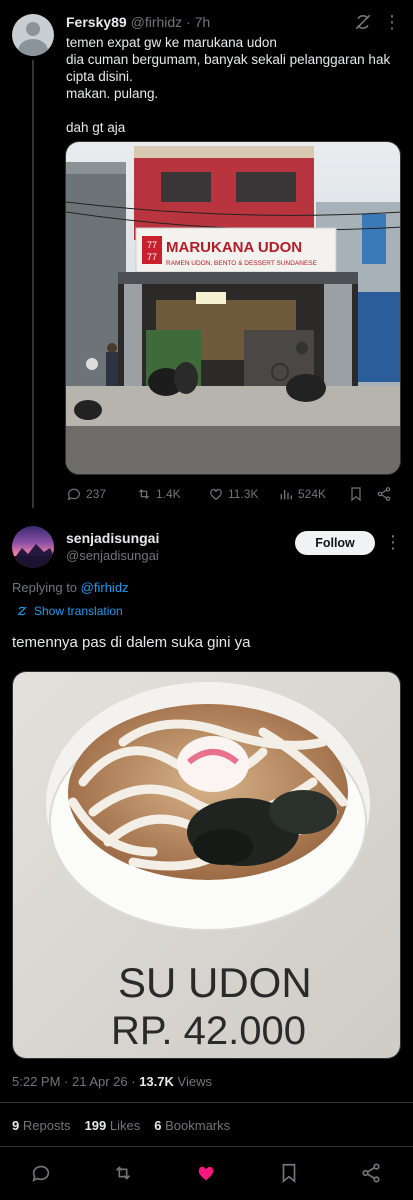  I want to click on parent-time: · 7h, so click(198, 22).